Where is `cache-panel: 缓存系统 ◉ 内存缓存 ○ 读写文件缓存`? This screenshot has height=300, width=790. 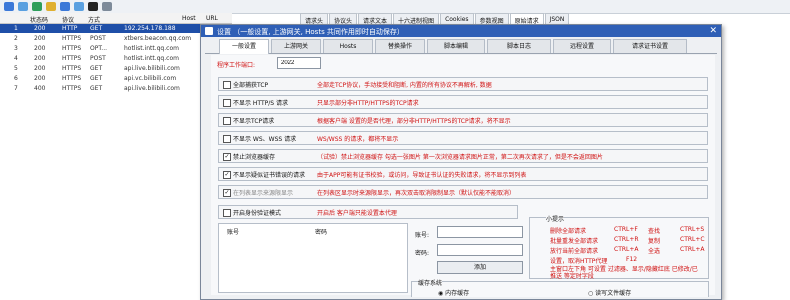
cache-panel: 缓存系统 ◉ 内存缓存 ○ 读写文件缓存 is located at coordinates (560, 287).